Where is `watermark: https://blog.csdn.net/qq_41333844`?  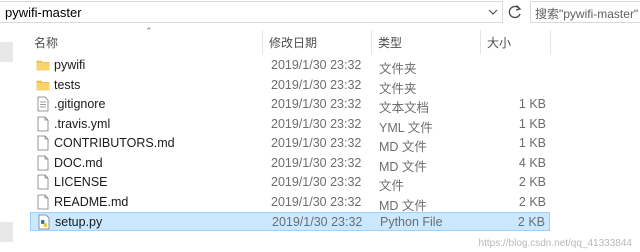 watermark: https://blog.csdn.net/qq_41333844 is located at coordinates (555, 243).